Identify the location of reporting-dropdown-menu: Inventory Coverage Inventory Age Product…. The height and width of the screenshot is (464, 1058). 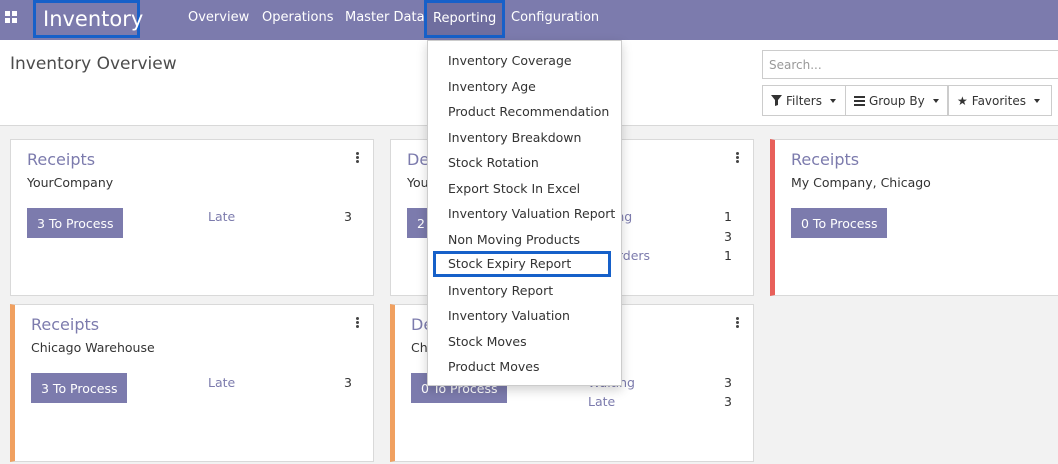
(524, 213).